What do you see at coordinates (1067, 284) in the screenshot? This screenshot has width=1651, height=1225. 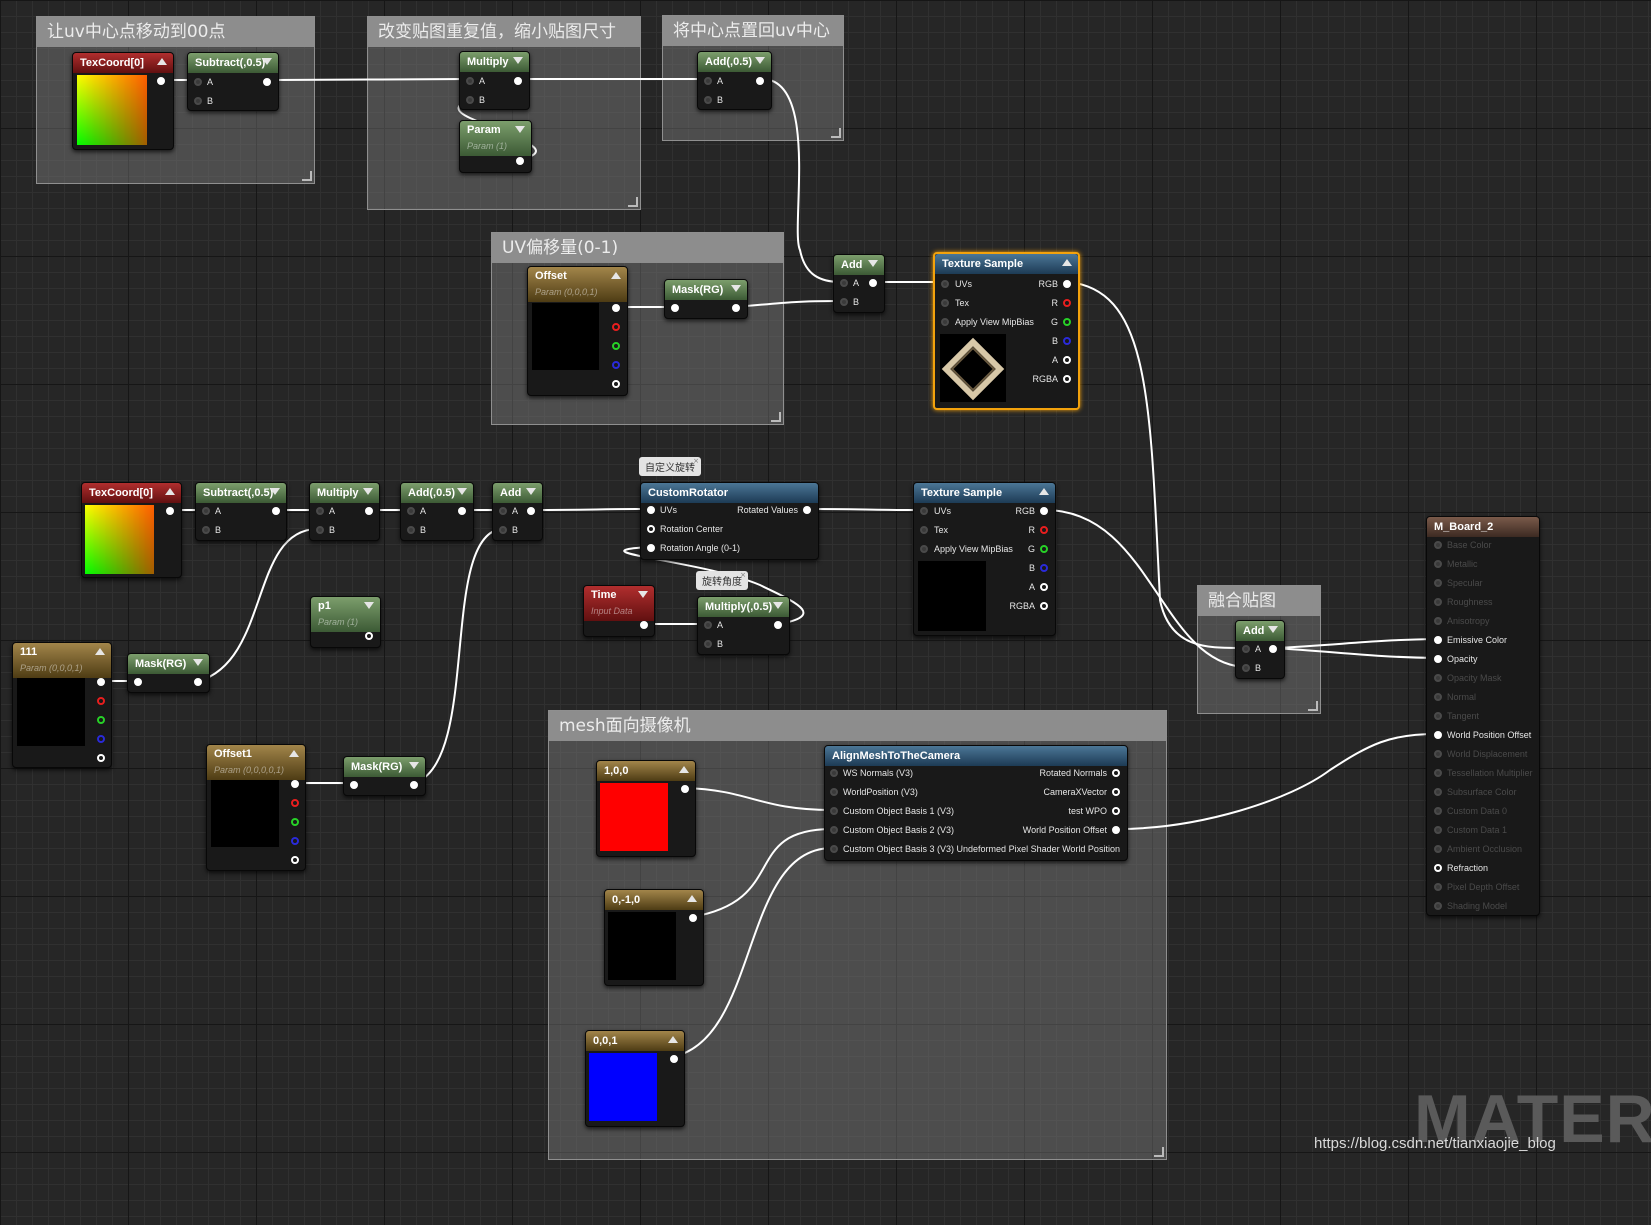 I see `output-pin-rgb` at bounding box center [1067, 284].